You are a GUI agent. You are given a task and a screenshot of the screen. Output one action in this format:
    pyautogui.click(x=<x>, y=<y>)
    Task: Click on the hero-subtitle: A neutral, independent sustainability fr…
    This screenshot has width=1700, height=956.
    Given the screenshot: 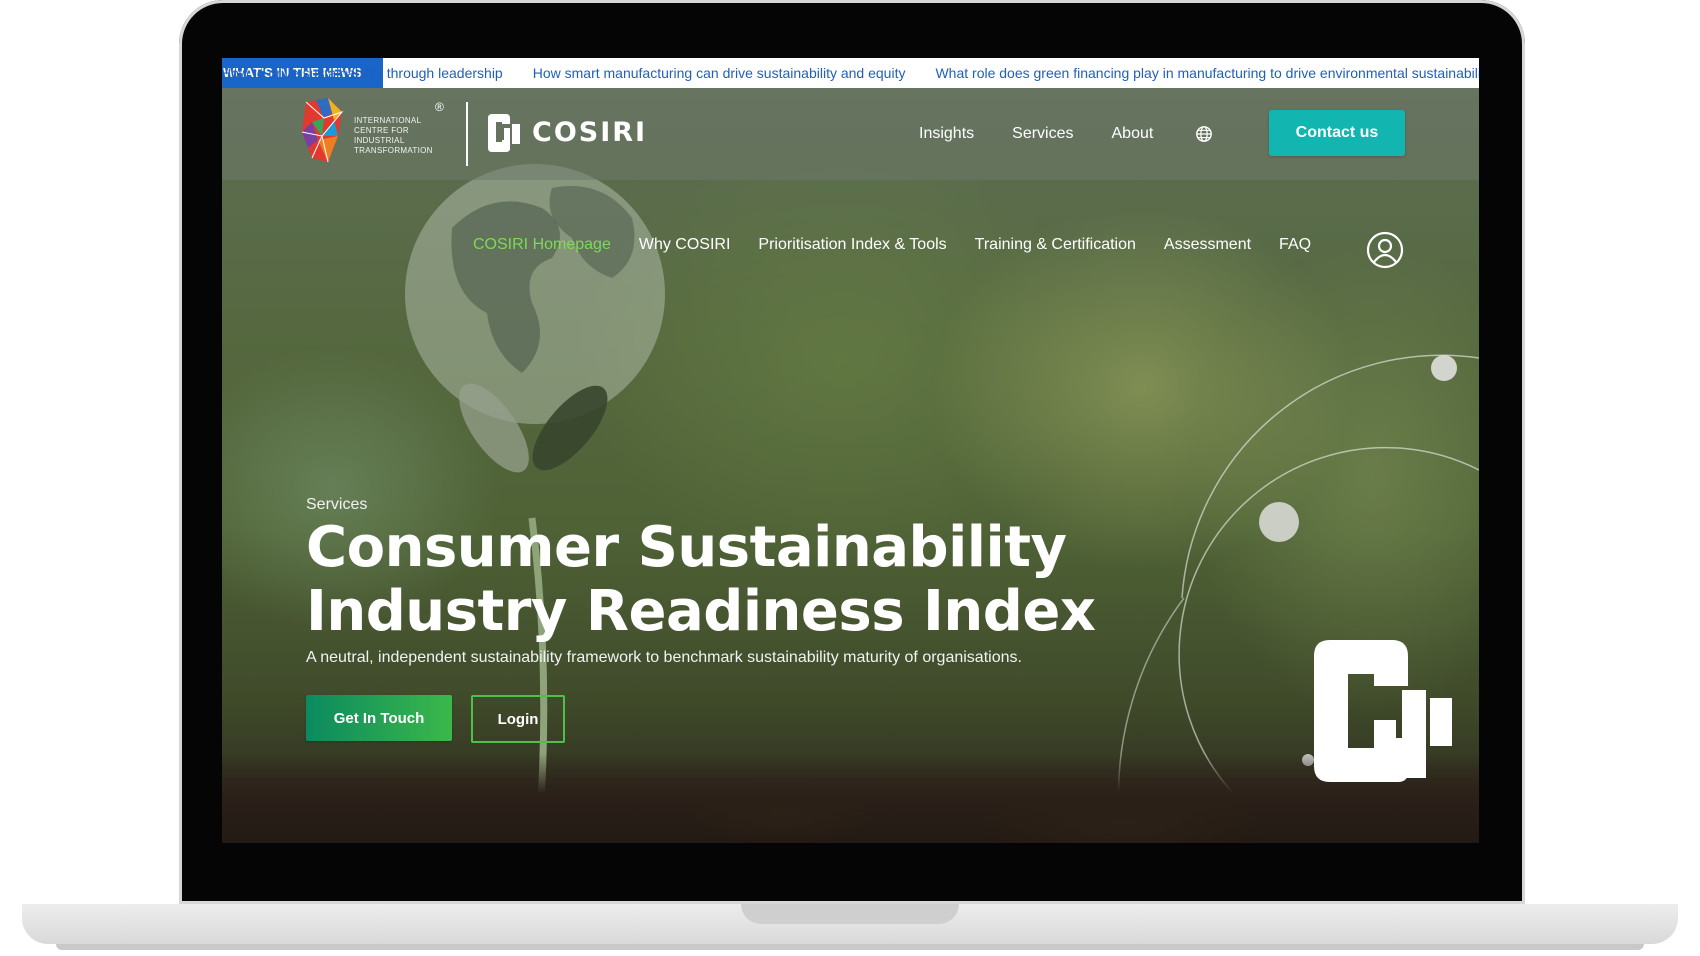 What is the action you would take?
    pyautogui.click(x=664, y=657)
    